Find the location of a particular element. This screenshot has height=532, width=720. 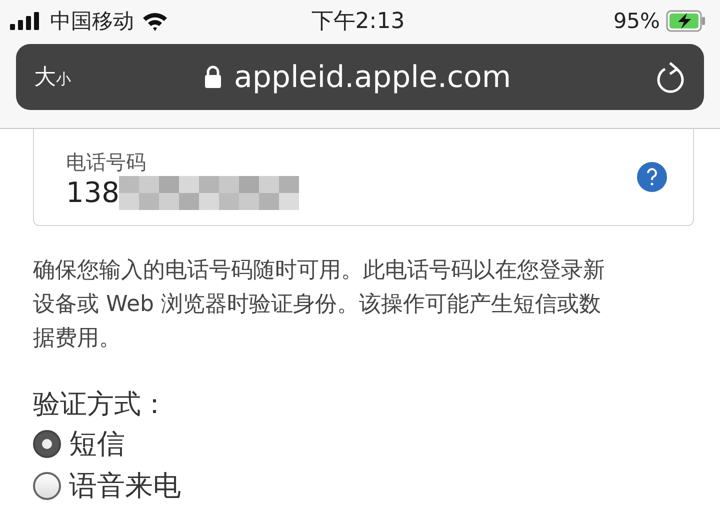

reload-icon is located at coordinates (671, 77).